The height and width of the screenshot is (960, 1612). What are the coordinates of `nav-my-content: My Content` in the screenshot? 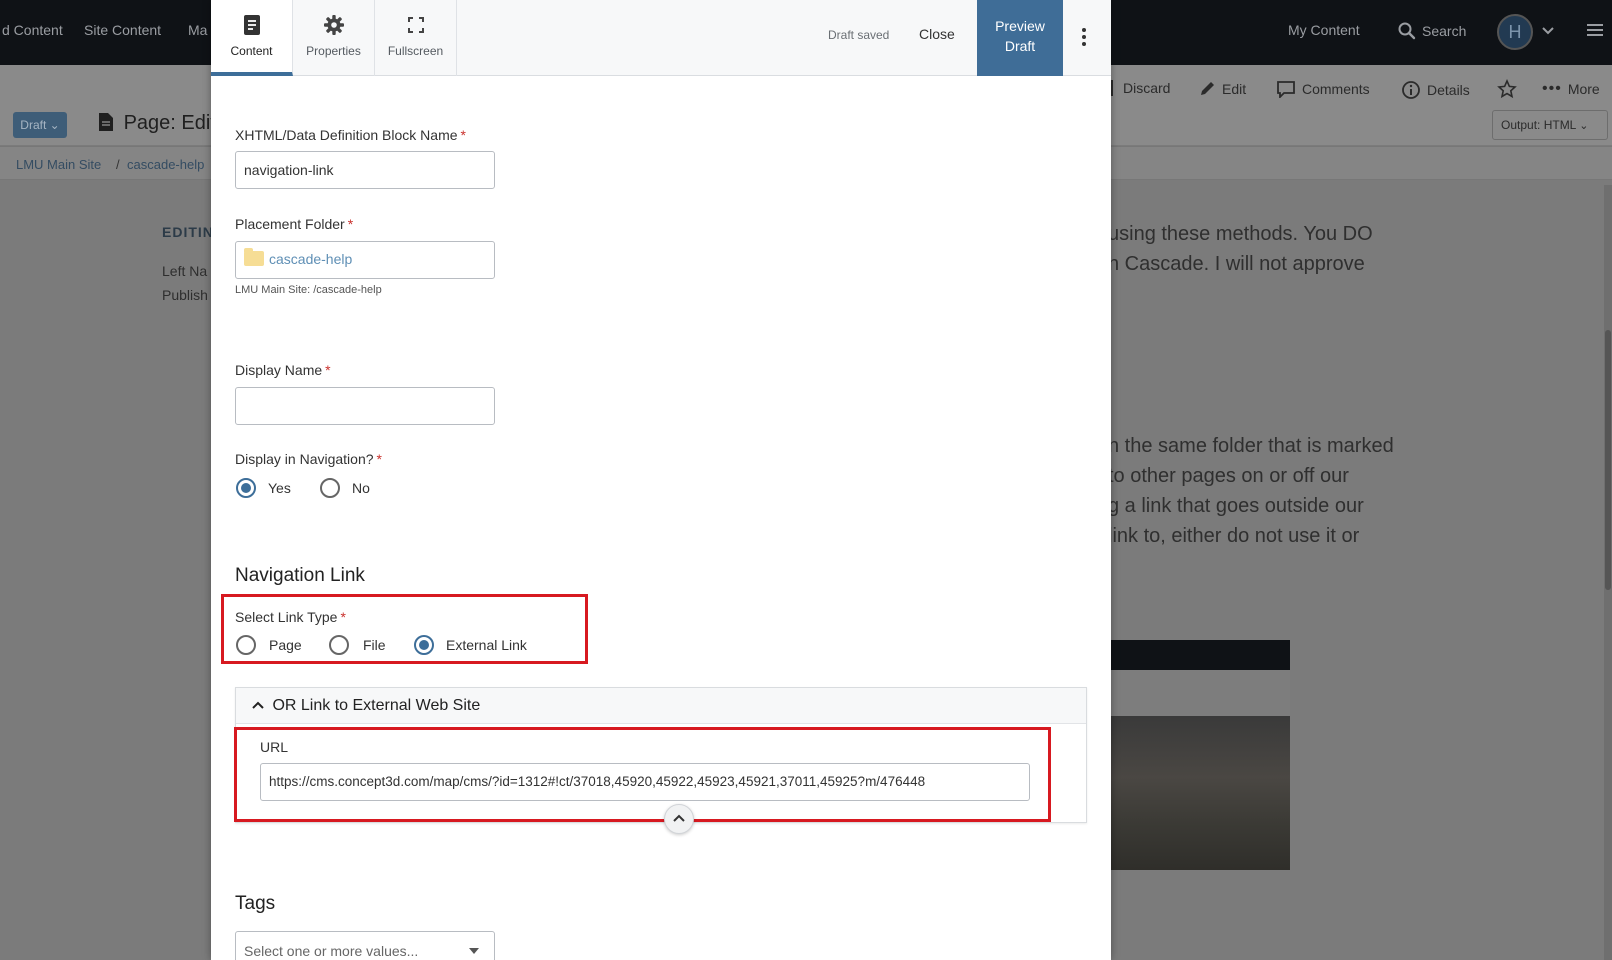 It's located at (1324, 30).